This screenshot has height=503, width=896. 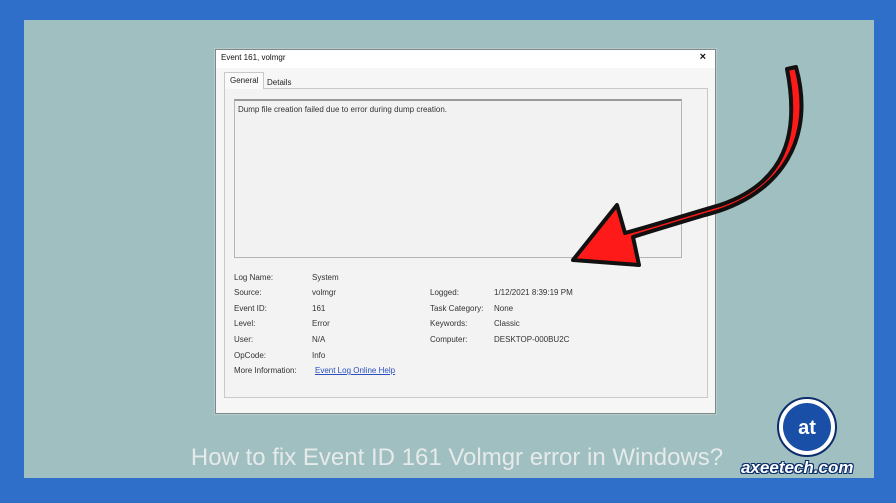 I want to click on opcode-value: Info, so click(x=319, y=355).